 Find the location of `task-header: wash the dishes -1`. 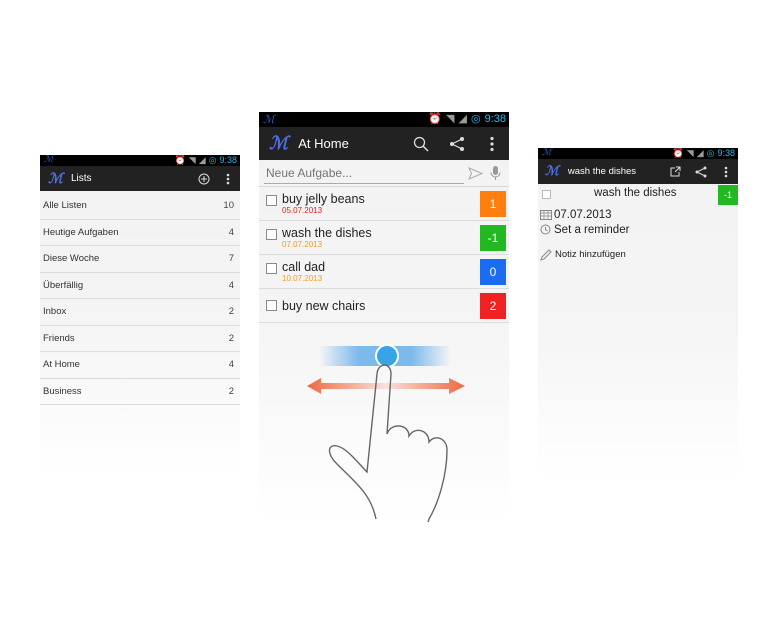

task-header: wash the dishes -1 is located at coordinates (638, 195).